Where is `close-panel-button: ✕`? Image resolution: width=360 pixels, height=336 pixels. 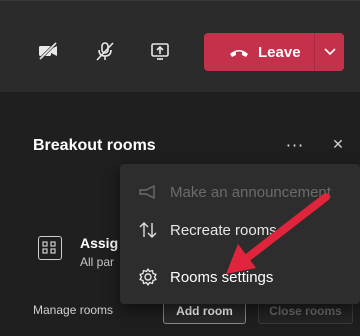
close-panel-button: ✕ is located at coordinates (338, 145).